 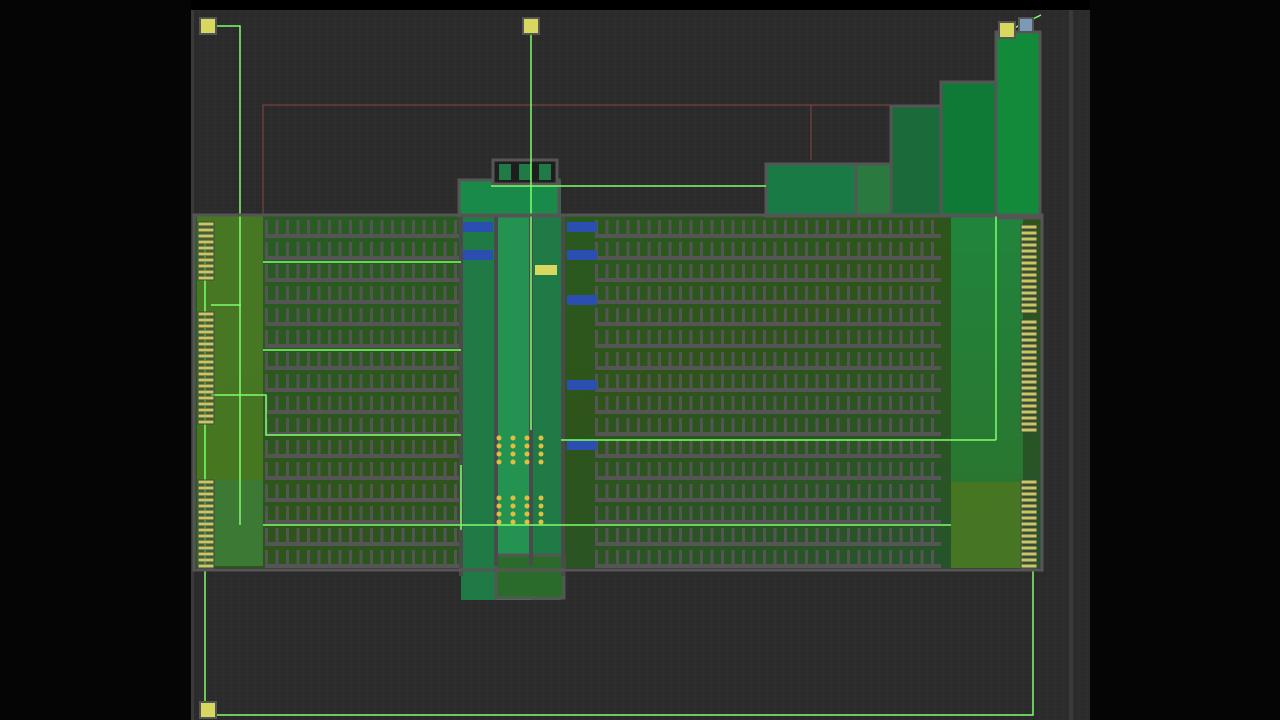 What do you see at coordinates (987, 525) in the screenshot?
I see `right-oxygen-pocket-b` at bounding box center [987, 525].